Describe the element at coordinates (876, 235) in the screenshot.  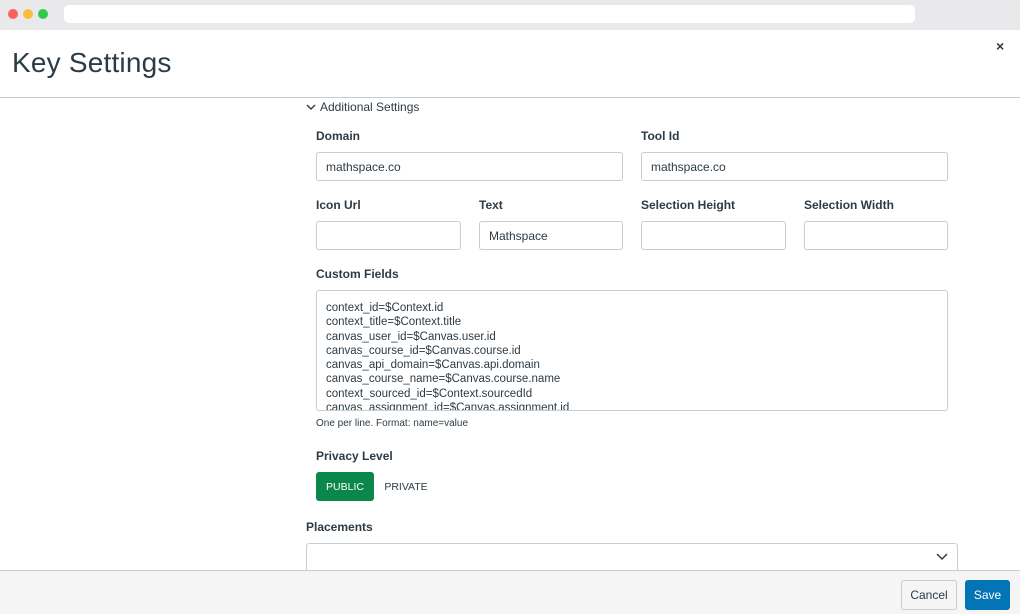
I see `selection-width-input` at that location.